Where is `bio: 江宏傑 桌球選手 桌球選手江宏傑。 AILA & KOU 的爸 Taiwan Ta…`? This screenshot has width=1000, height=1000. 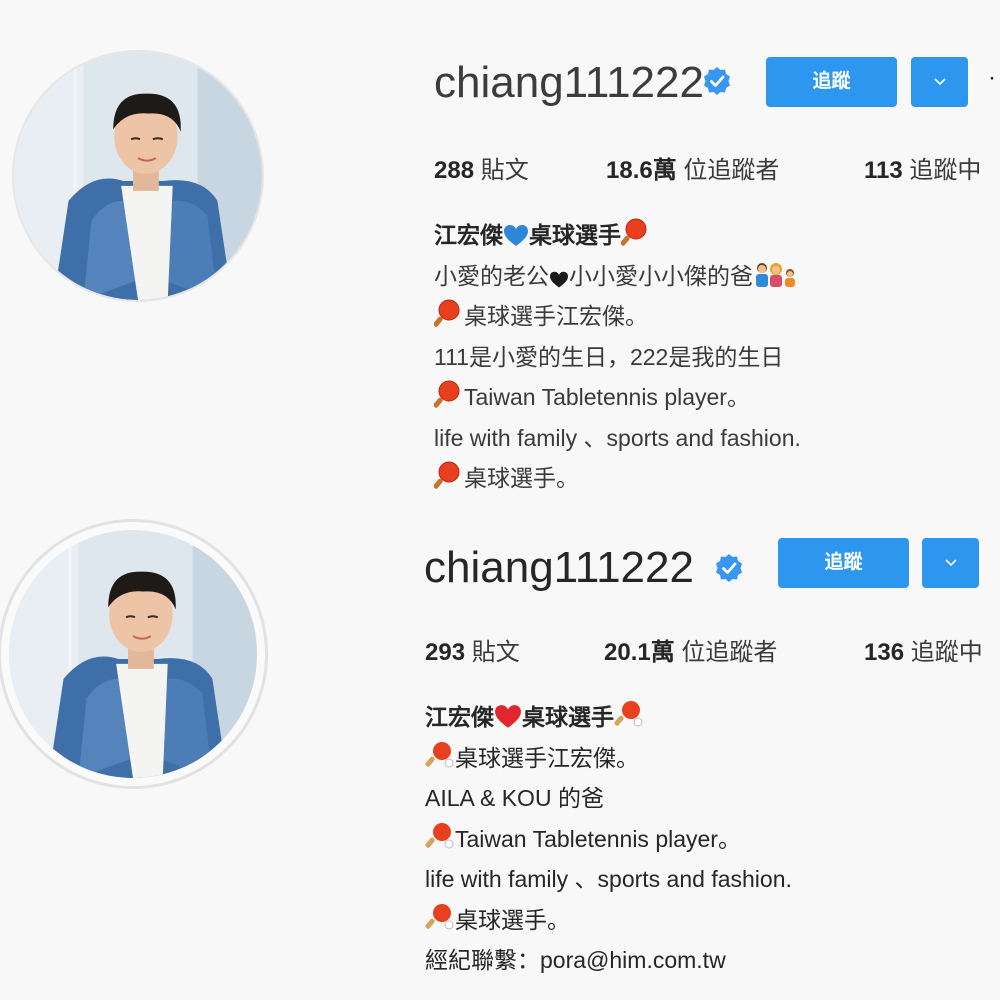 bio: 江宏傑 桌球選手 桌球選手江宏傑。 AILA & KOU 的爸 Taiwan Ta… is located at coordinates (608, 839).